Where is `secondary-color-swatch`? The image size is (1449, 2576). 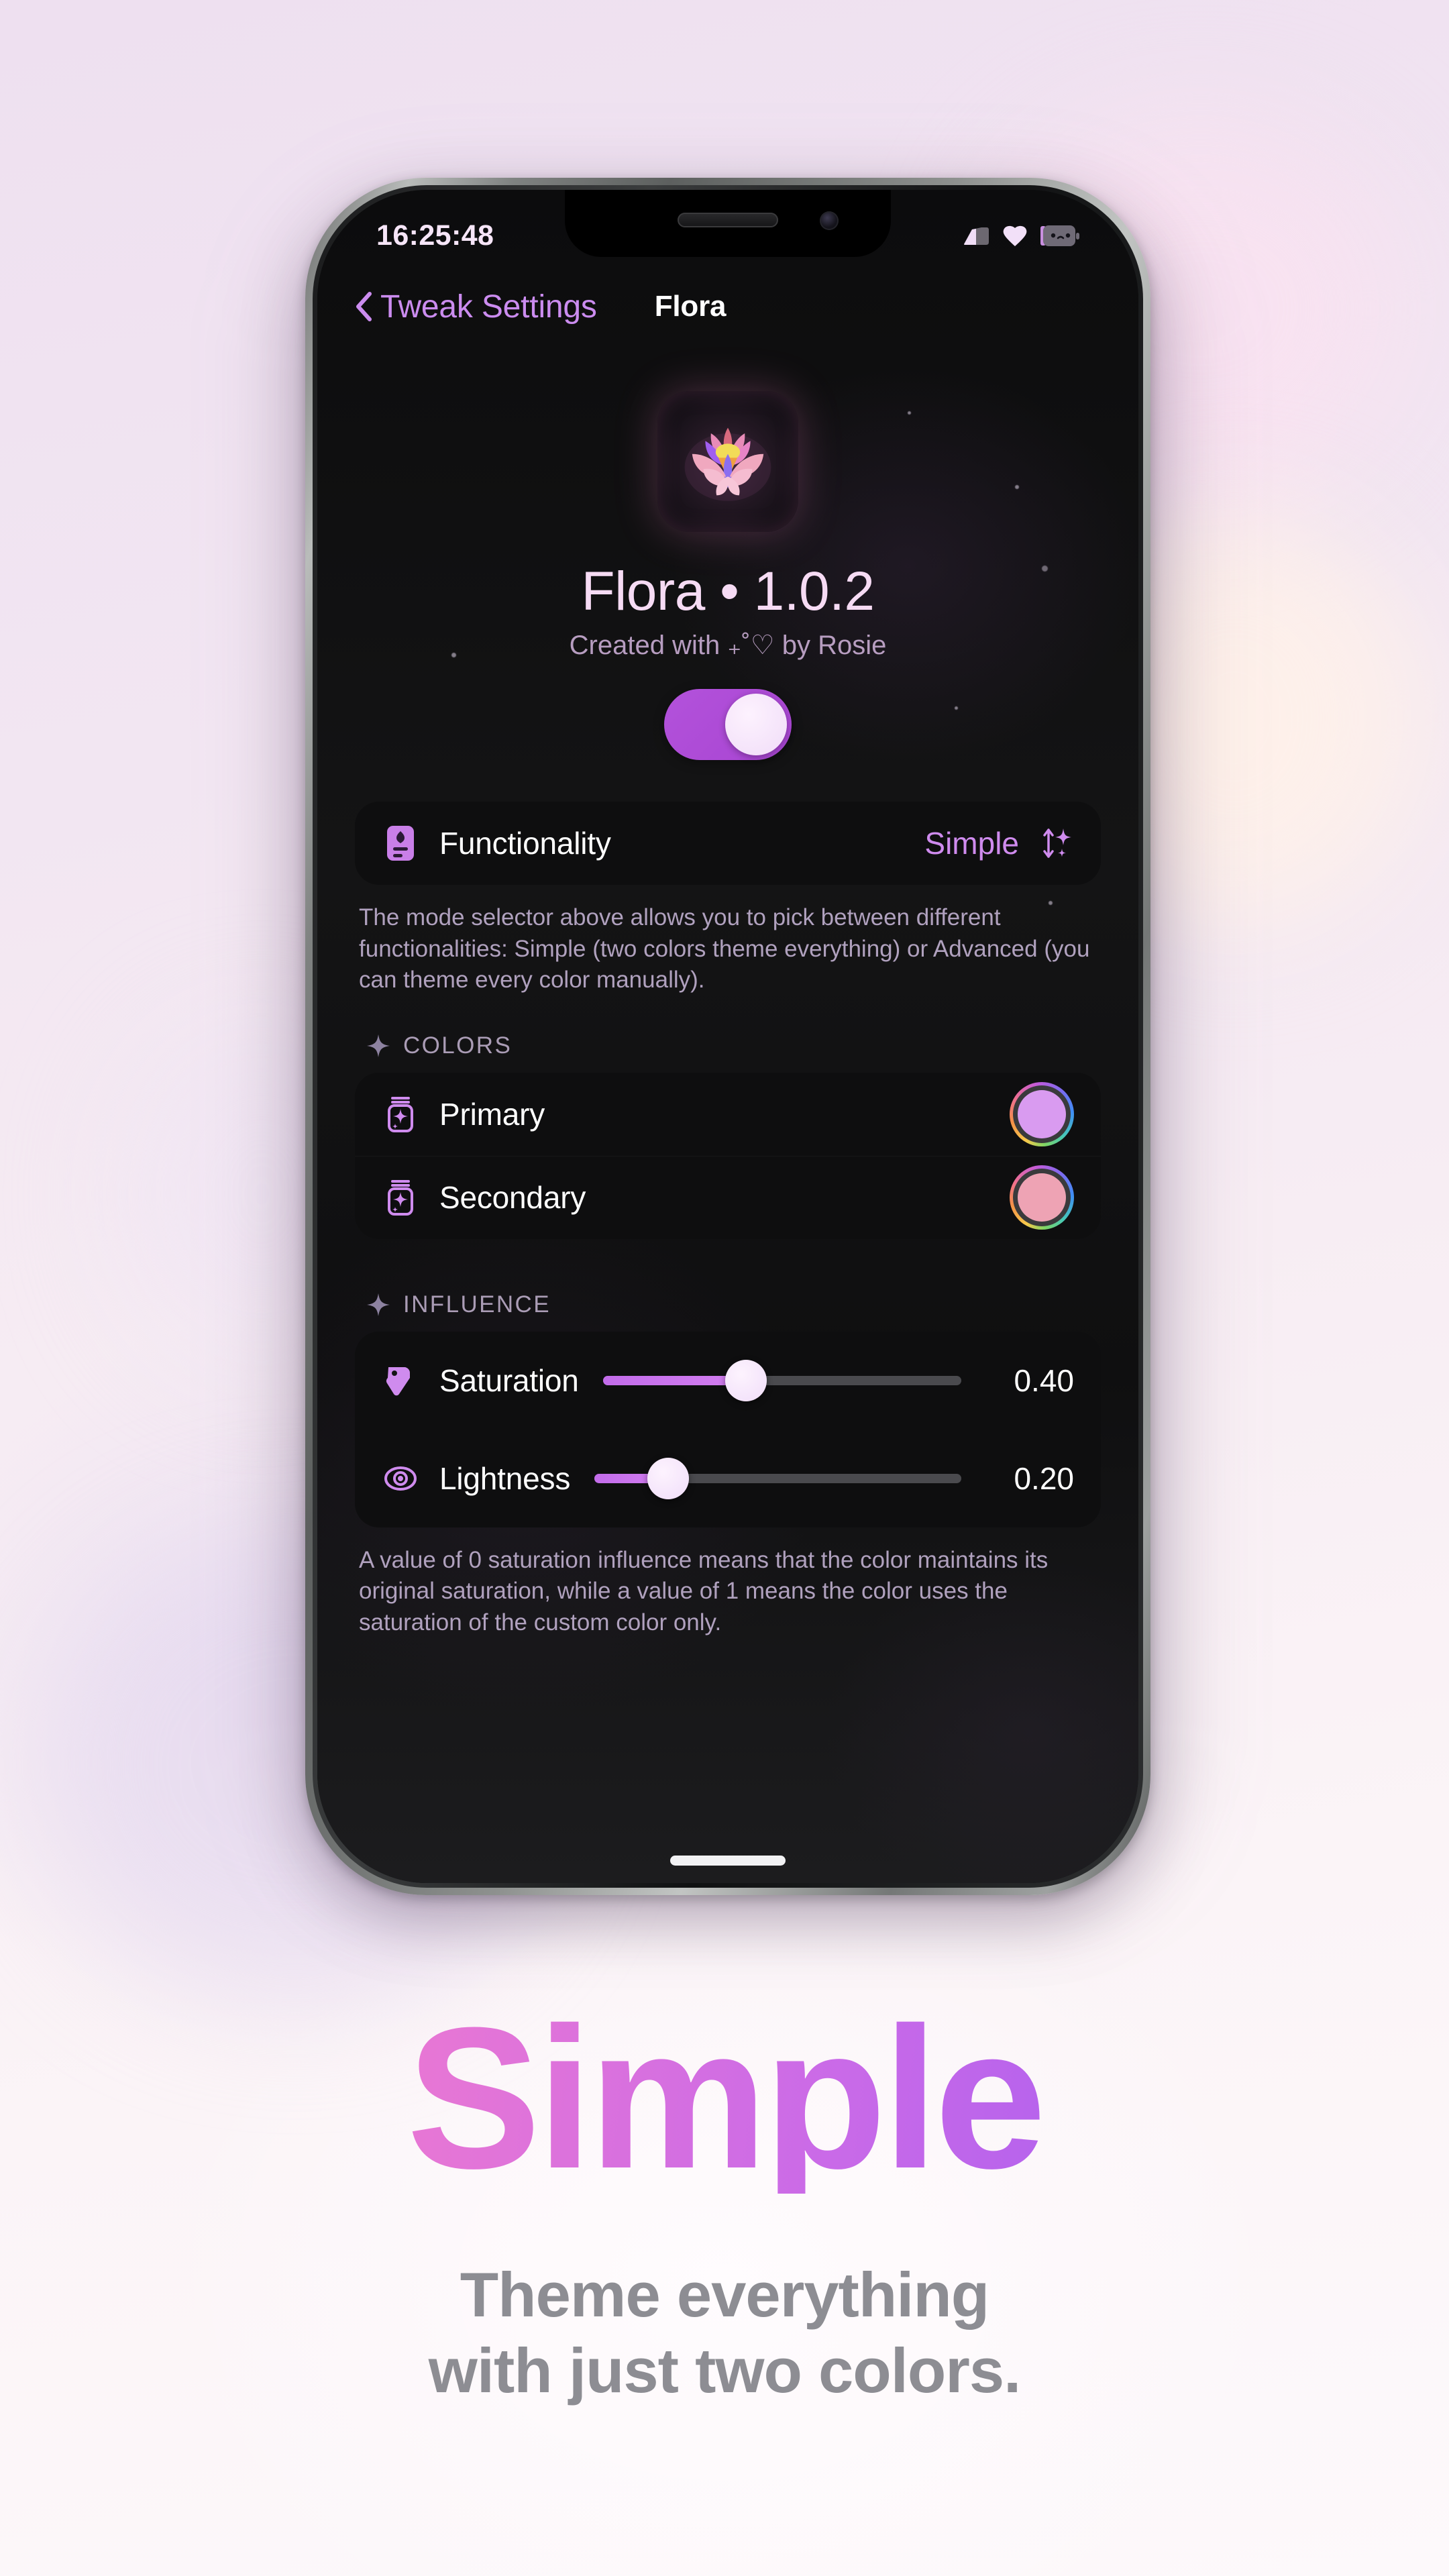
secondary-color-swatch is located at coordinates (1042, 1197).